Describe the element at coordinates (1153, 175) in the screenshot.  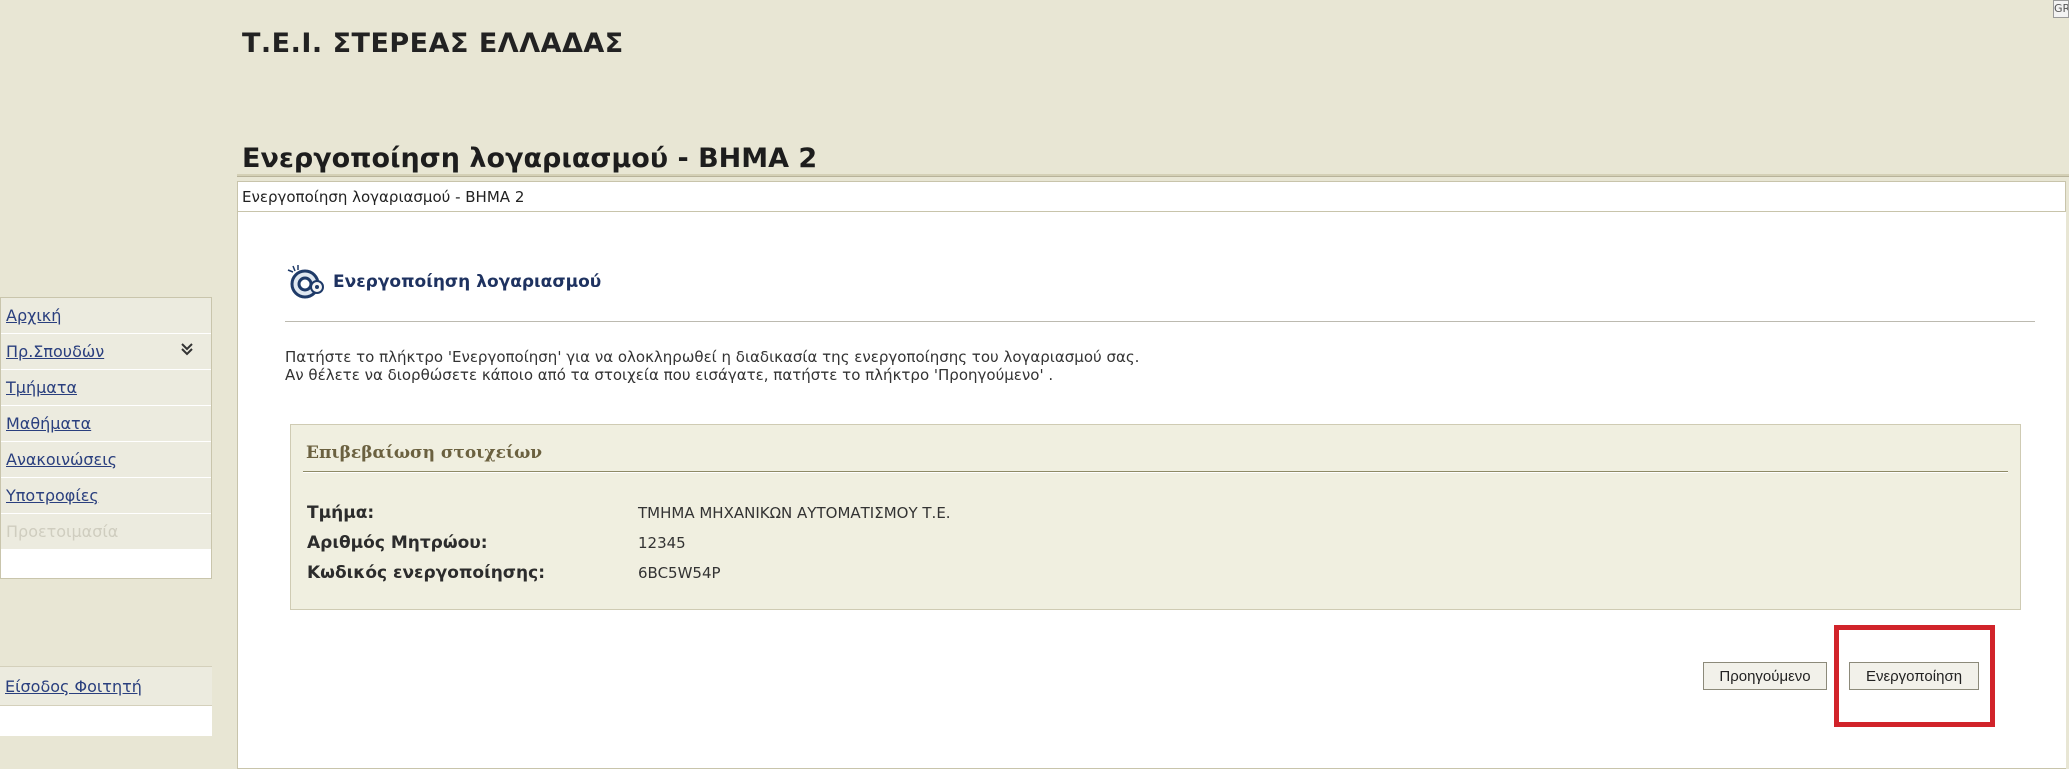
I see `title-divider` at that location.